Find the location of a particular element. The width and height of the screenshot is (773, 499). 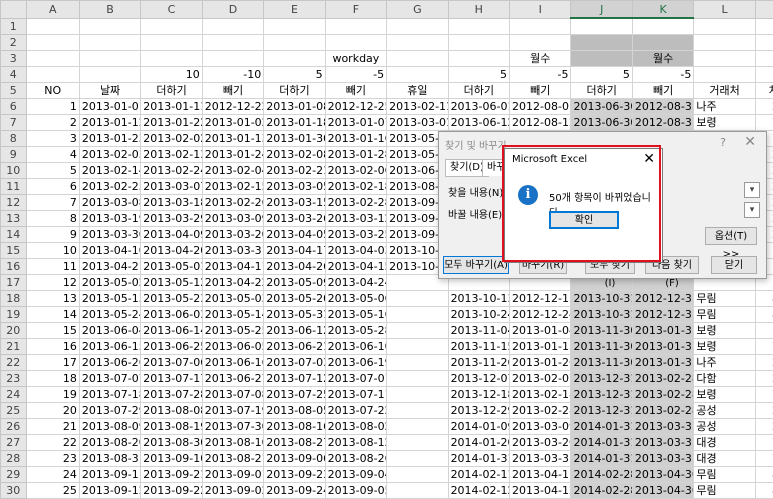

row-header: 6 is located at coordinates (14, 107).